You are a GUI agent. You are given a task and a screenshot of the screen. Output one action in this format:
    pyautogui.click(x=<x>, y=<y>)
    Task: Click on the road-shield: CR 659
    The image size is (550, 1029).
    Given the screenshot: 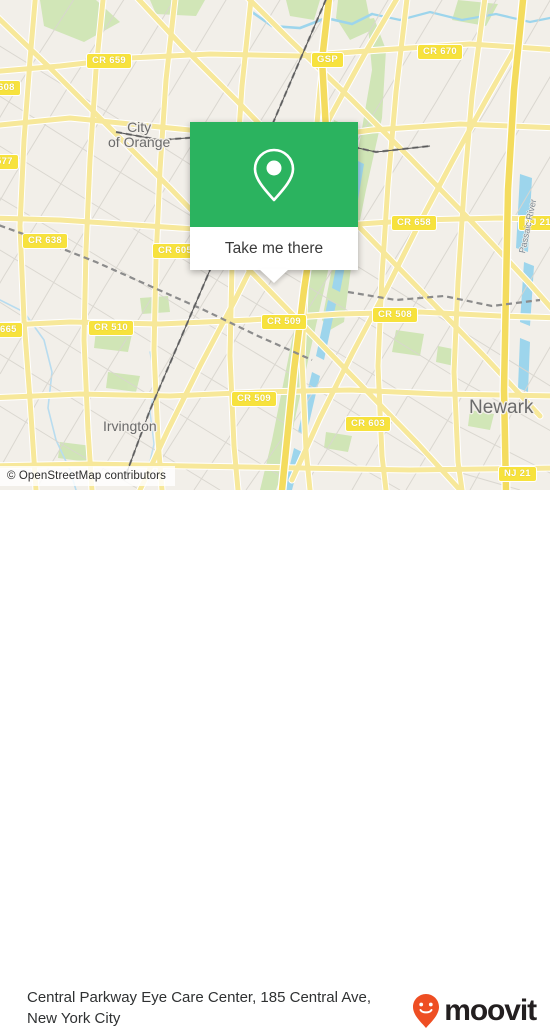 What is the action you would take?
    pyautogui.click(x=109, y=61)
    